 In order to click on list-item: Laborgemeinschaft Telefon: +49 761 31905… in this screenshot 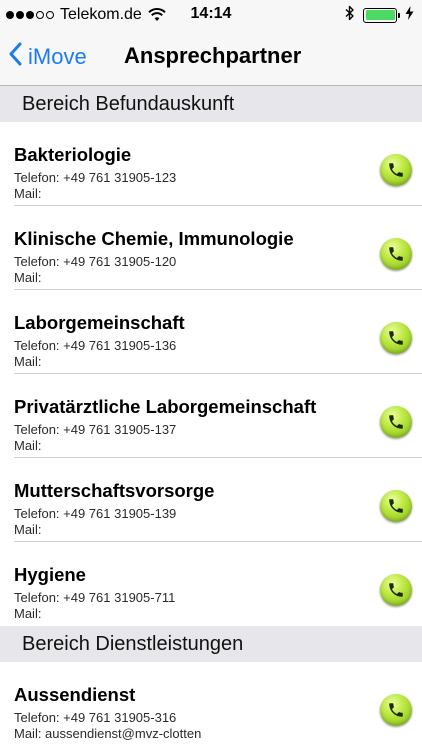, I will do `click(211, 332)`.